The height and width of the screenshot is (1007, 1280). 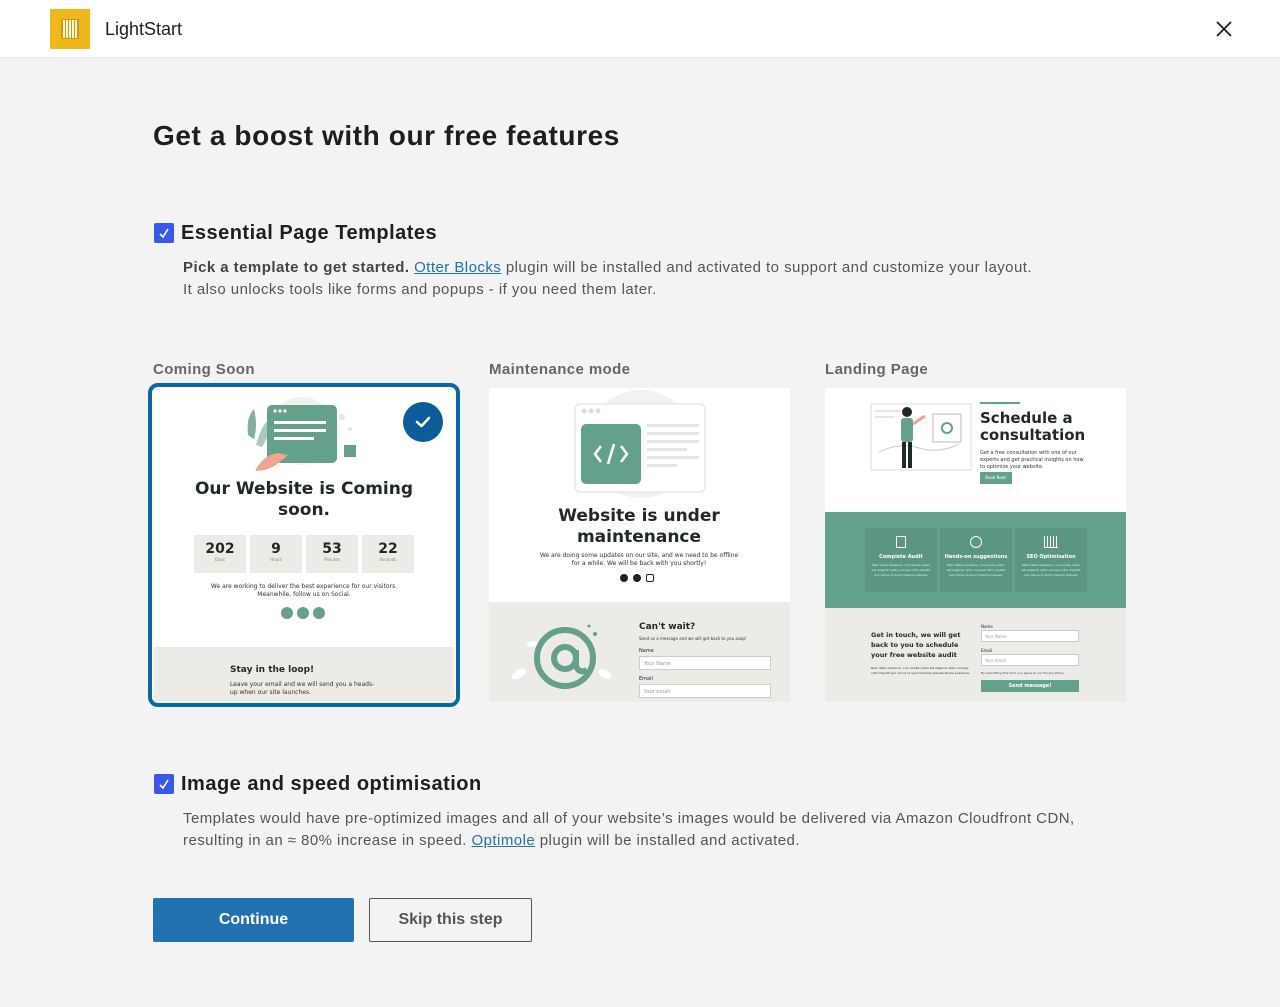 I want to click on countdown: 202 Days 9 Hours 53 Minutes 22 Seconds, so click(x=304, y=554).